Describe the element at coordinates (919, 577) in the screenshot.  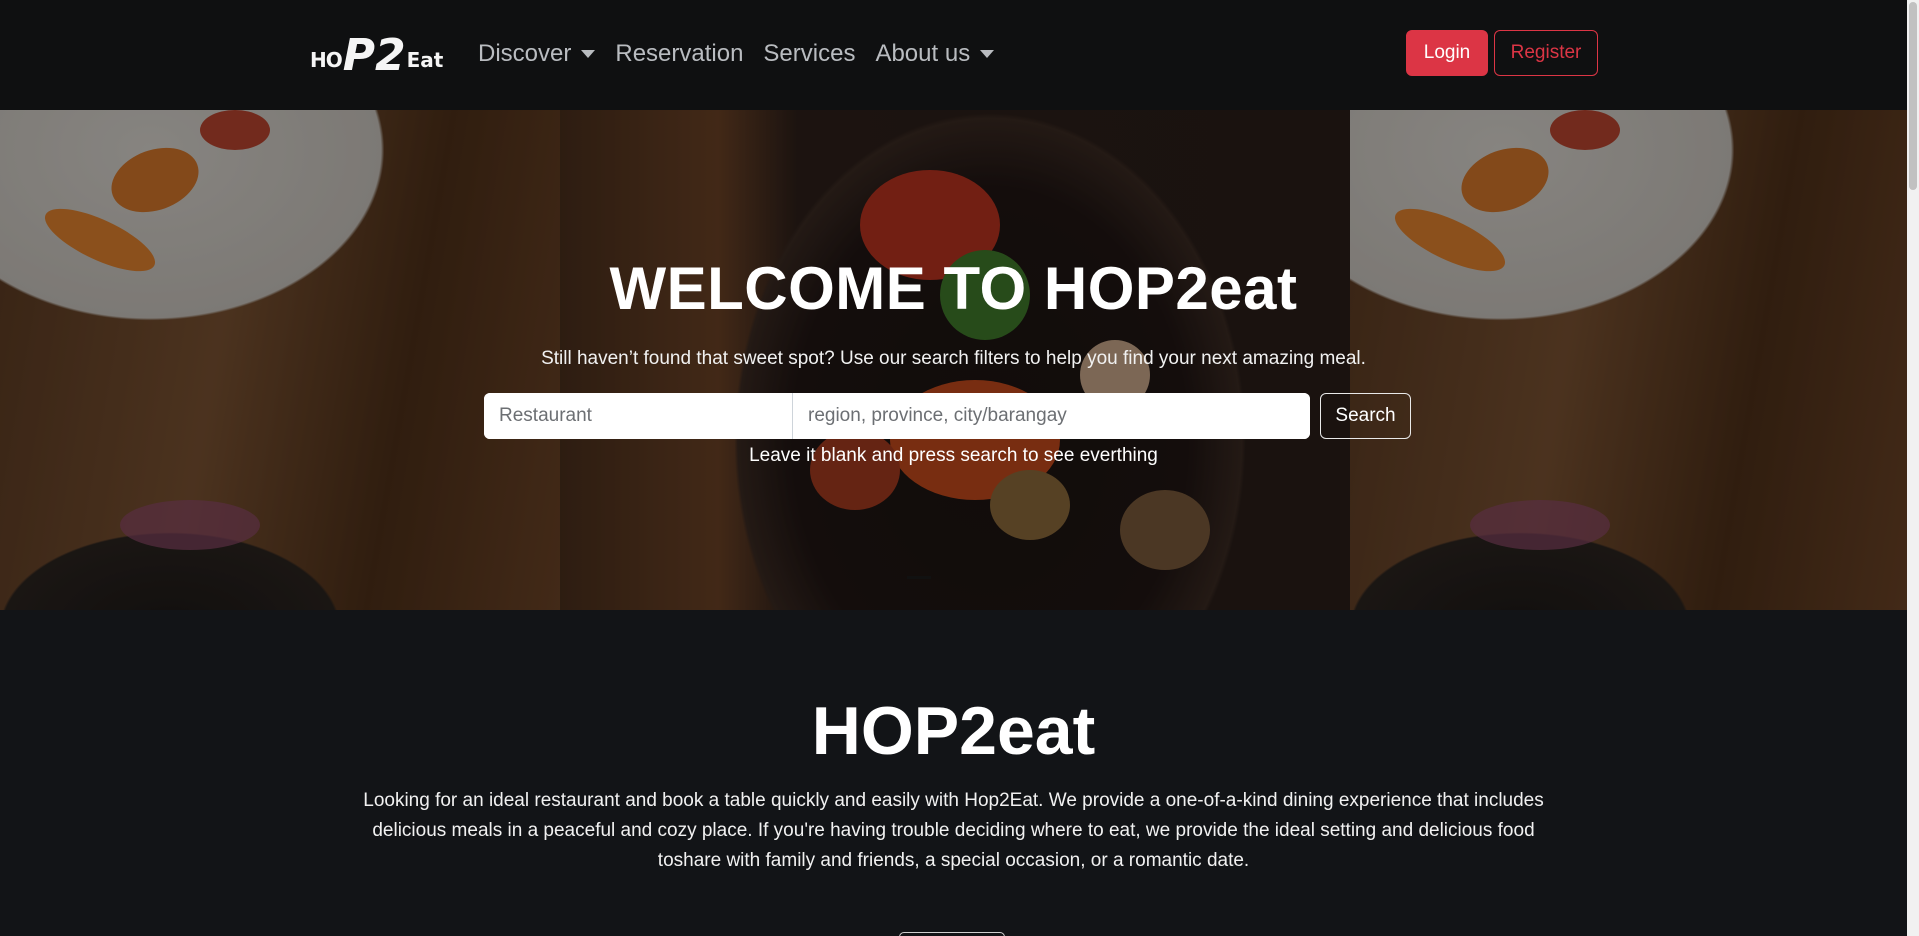
I see `carousel-indicator` at that location.